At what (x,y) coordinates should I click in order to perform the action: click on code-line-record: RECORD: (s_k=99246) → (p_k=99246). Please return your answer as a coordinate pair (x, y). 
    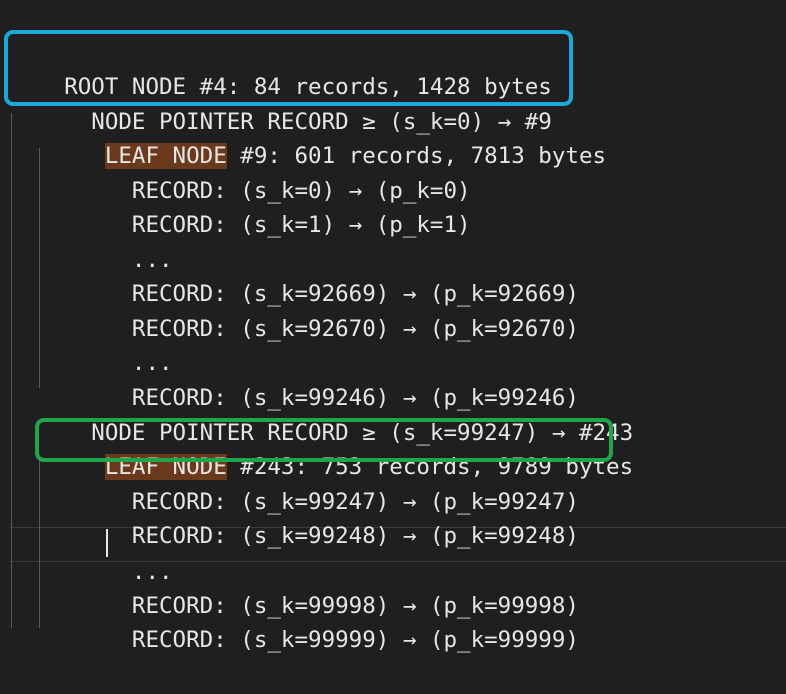
    Looking at the image, I should click on (294, 382).